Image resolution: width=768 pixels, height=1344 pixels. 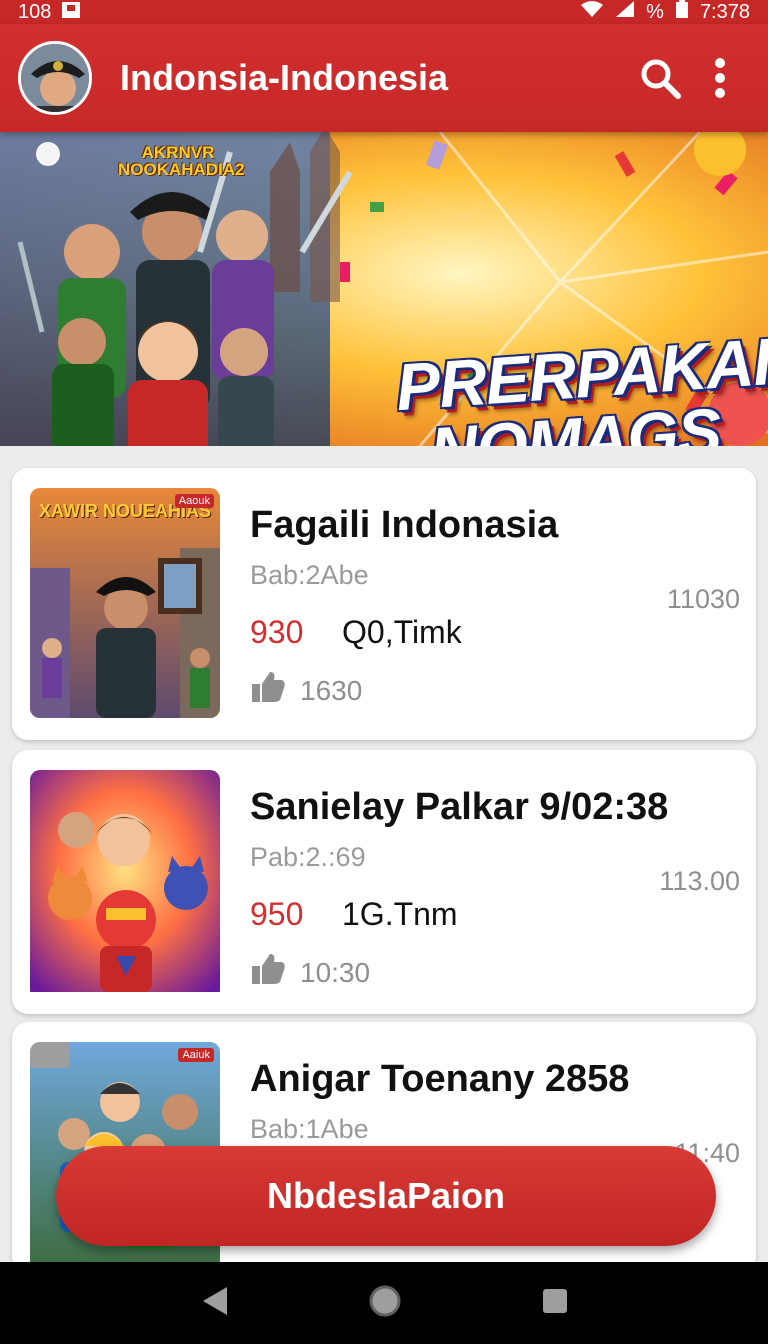 I want to click on status-bar: 108 % 7:378, so click(x=384, y=12).